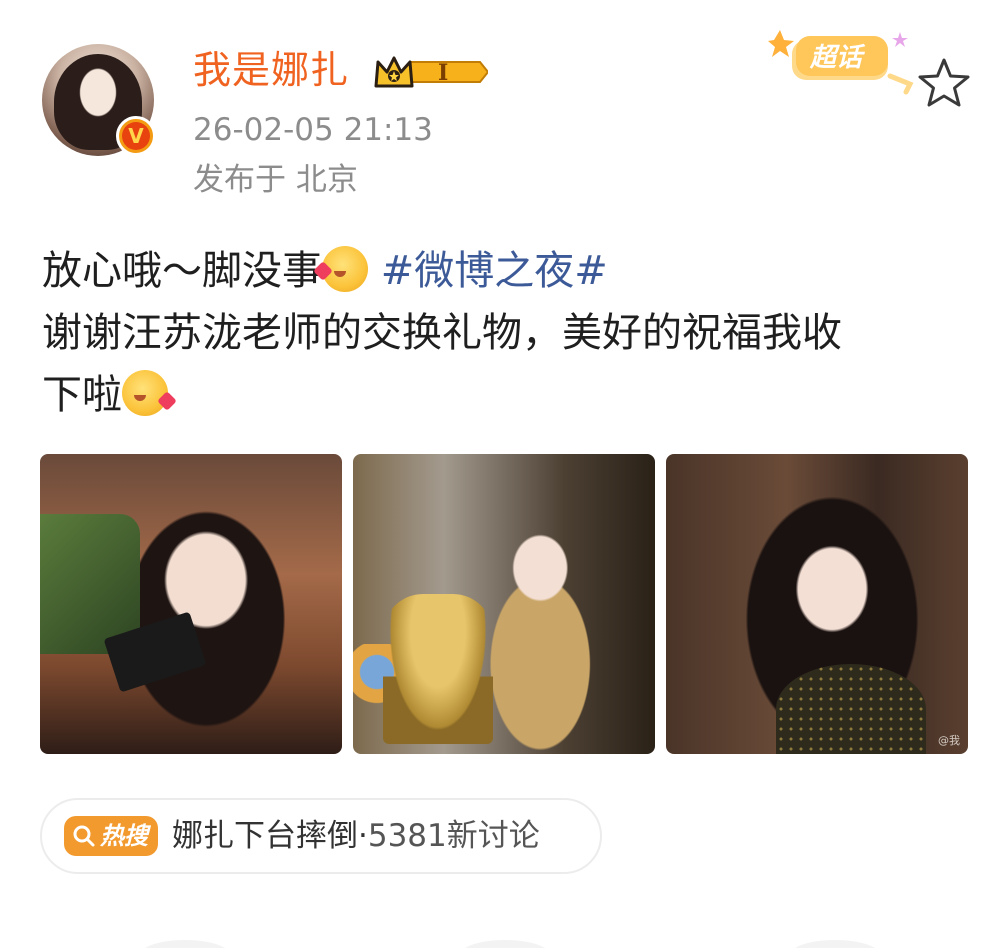  What do you see at coordinates (145, 393) in the screenshot?
I see `love-emoji-icon` at bounding box center [145, 393].